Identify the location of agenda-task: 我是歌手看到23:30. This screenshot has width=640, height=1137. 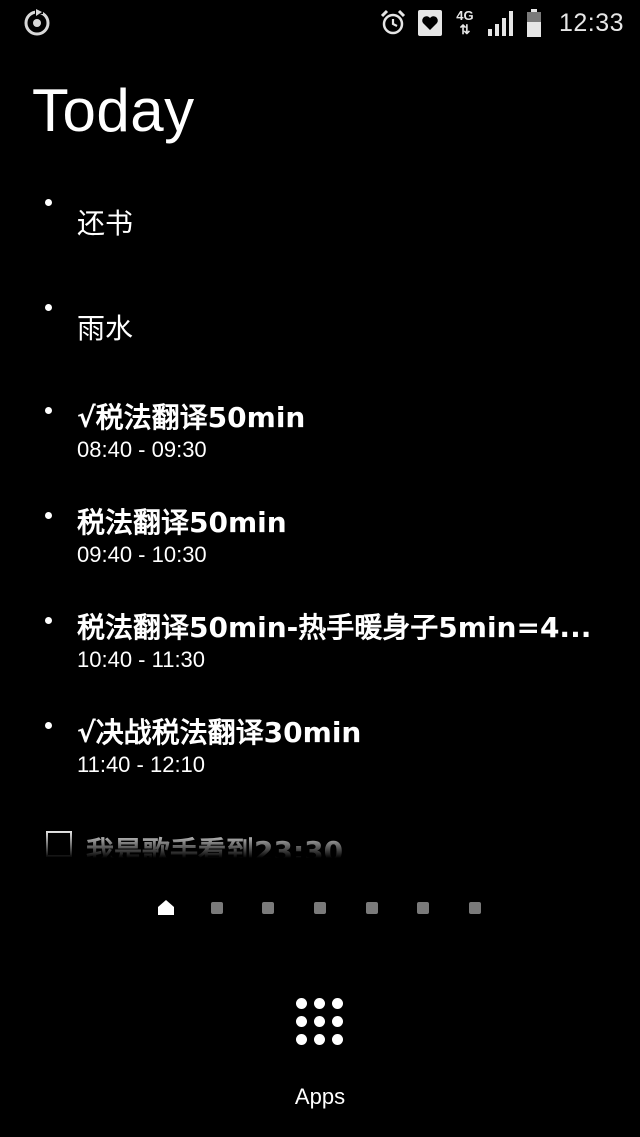
(320, 836).